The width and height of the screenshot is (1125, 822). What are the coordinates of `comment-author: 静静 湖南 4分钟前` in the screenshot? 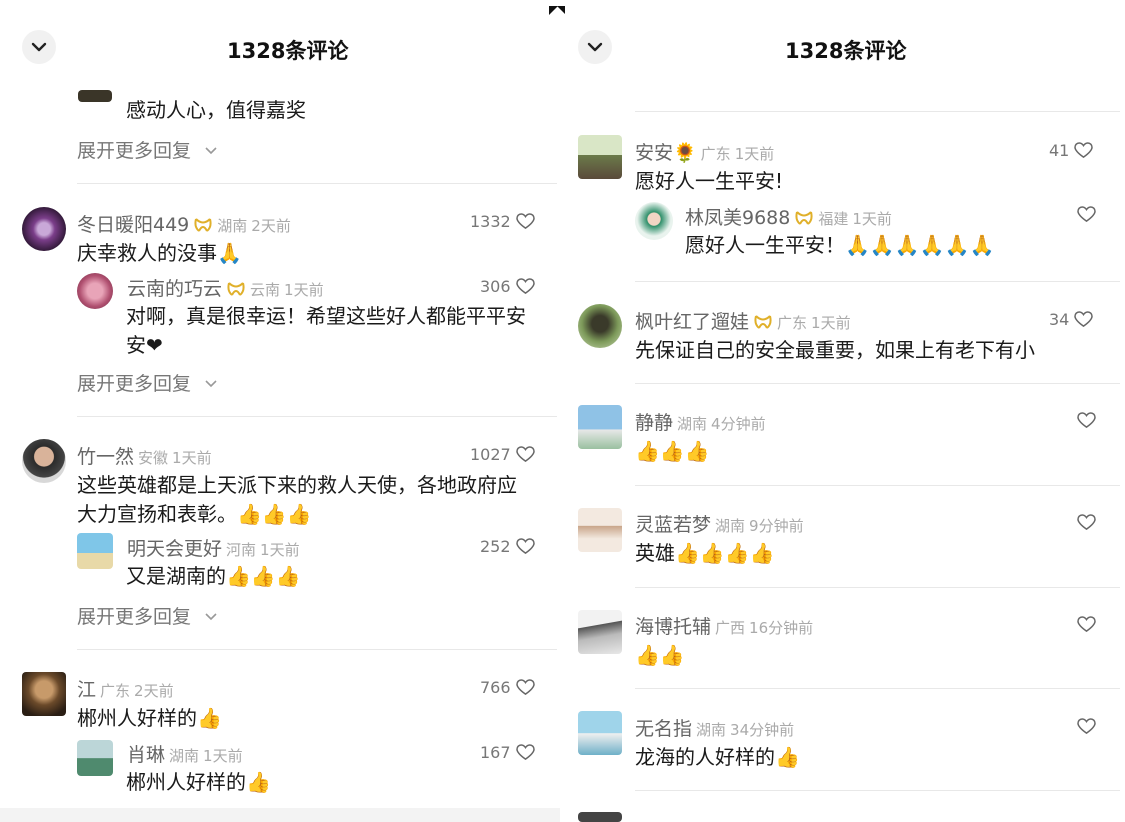 It's located at (700, 421).